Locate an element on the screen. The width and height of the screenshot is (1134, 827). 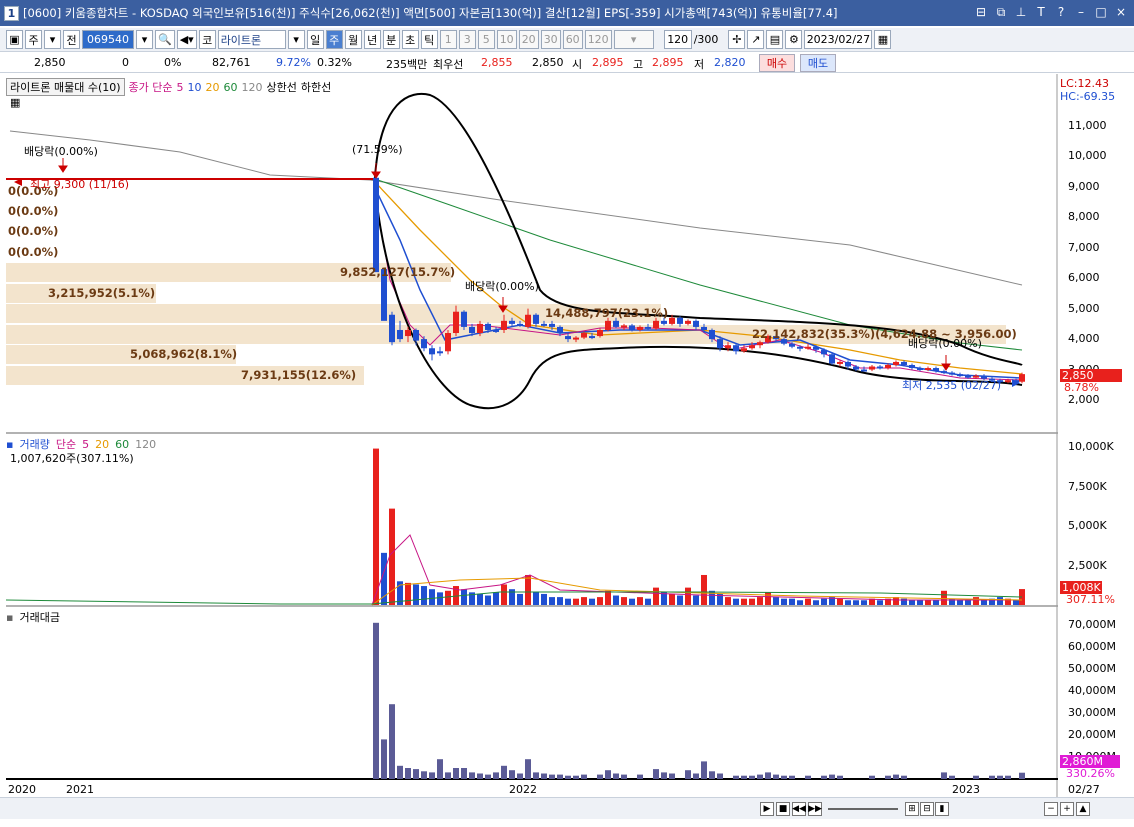
date-label: 2021 is located at coordinates (80, 789).